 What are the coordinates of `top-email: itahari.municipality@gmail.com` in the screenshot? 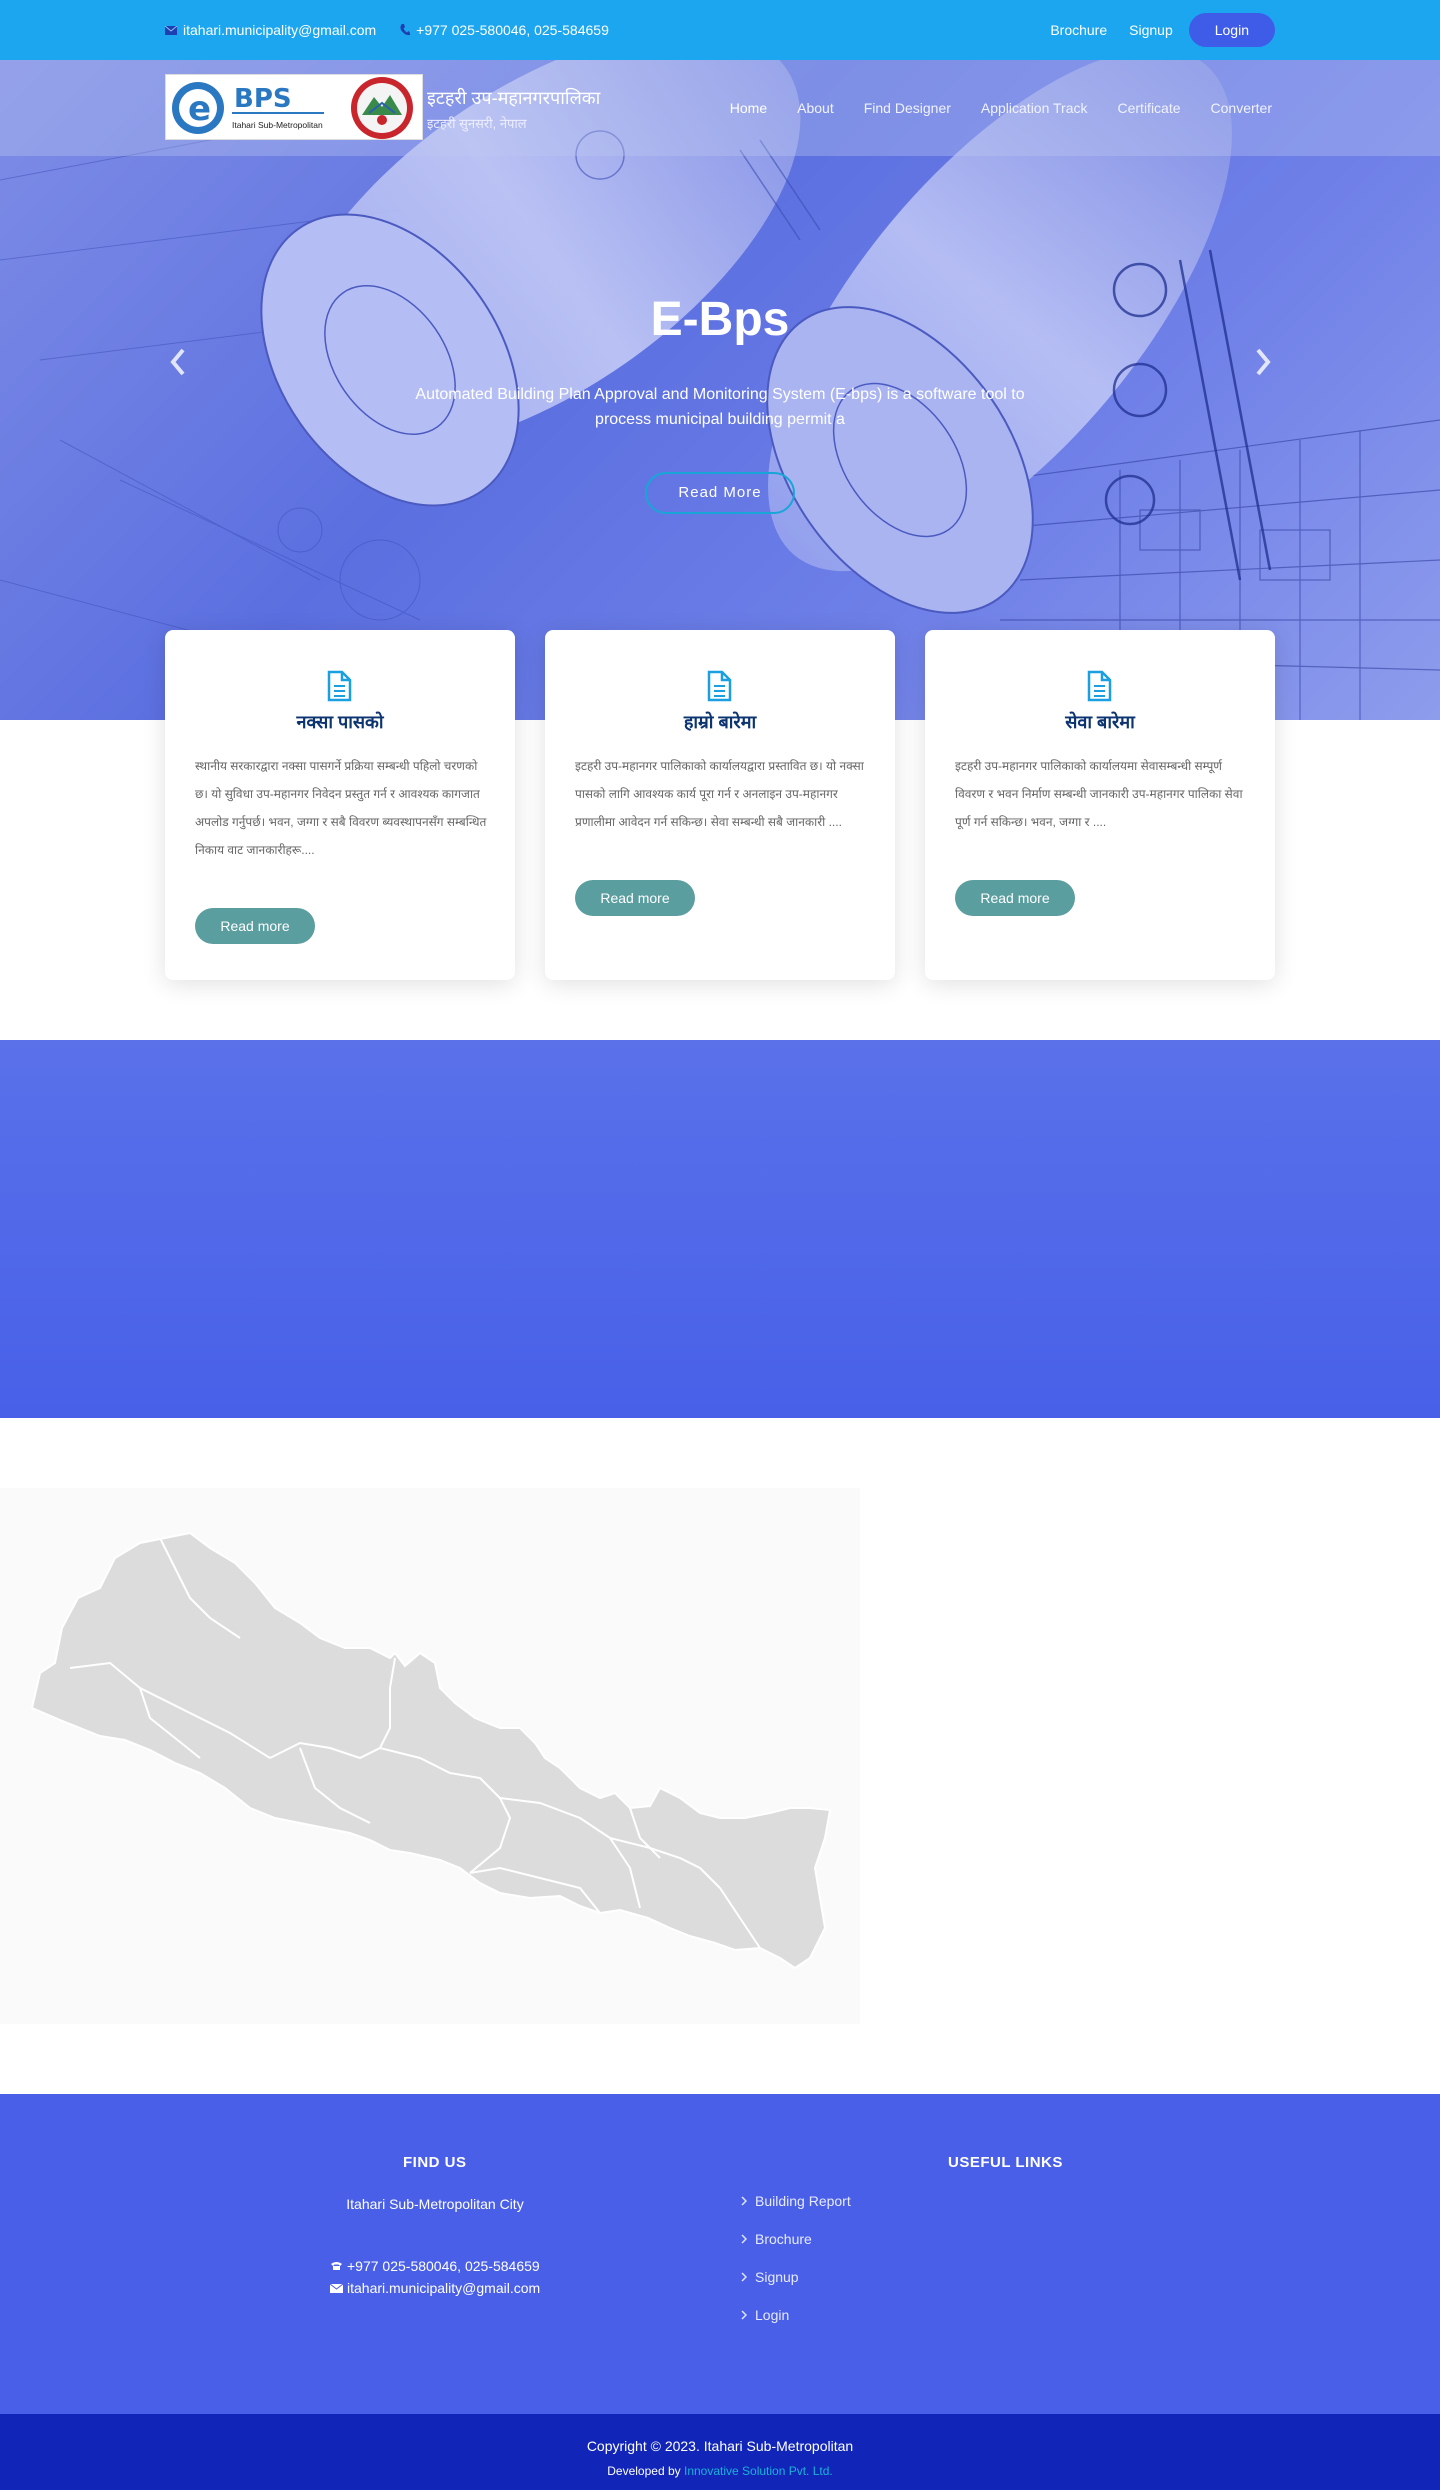 It's located at (270, 30).